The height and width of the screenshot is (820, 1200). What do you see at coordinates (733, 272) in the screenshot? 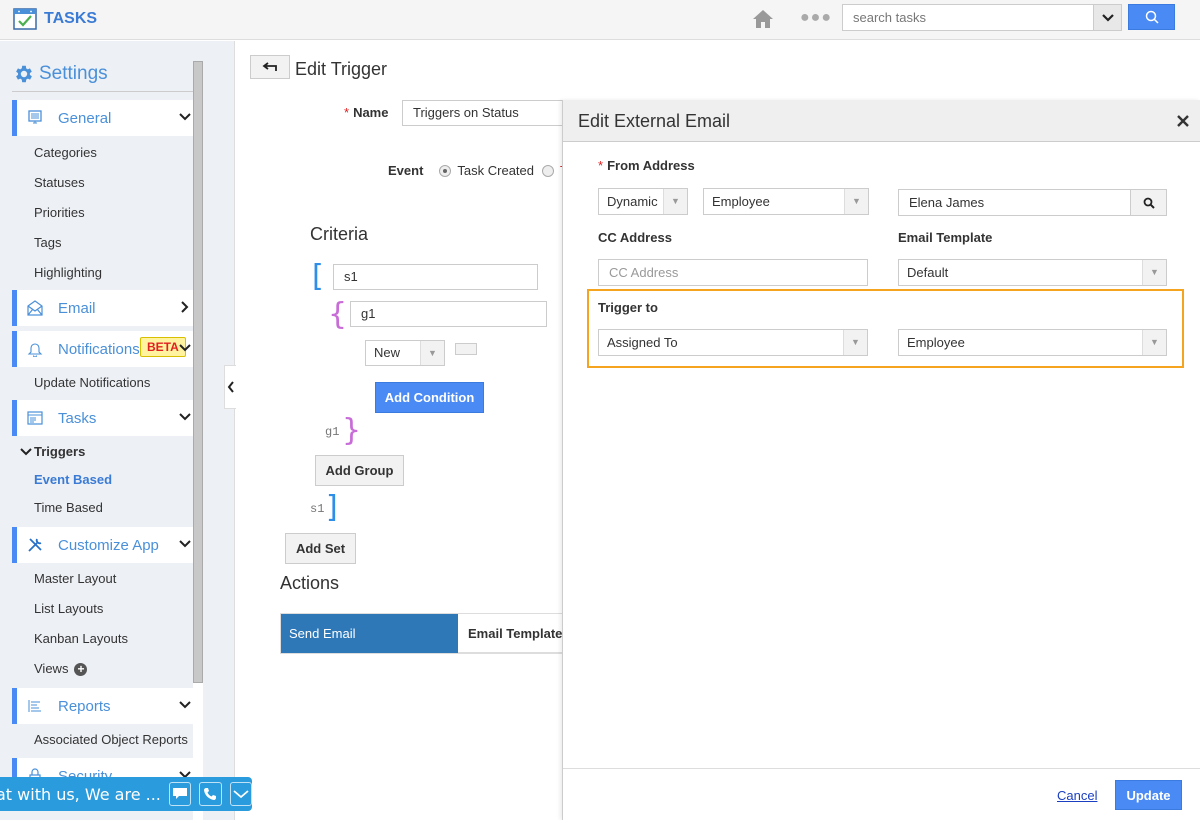
I see `cc-address-input: CC Address` at bounding box center [733, 272].